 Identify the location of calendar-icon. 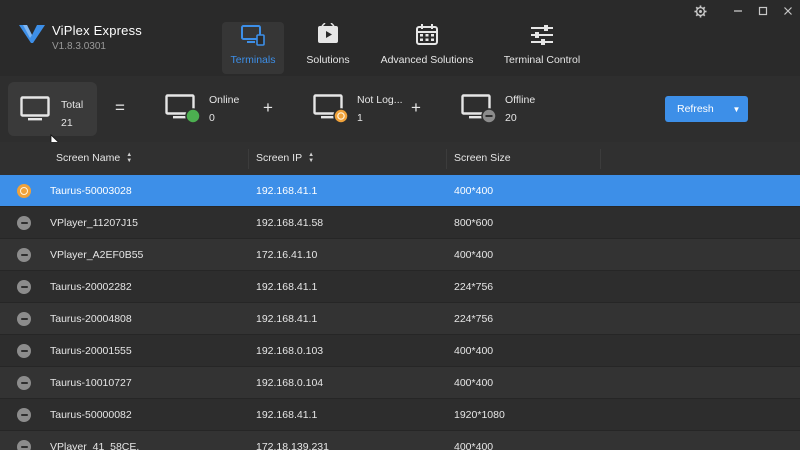
(427, 35).